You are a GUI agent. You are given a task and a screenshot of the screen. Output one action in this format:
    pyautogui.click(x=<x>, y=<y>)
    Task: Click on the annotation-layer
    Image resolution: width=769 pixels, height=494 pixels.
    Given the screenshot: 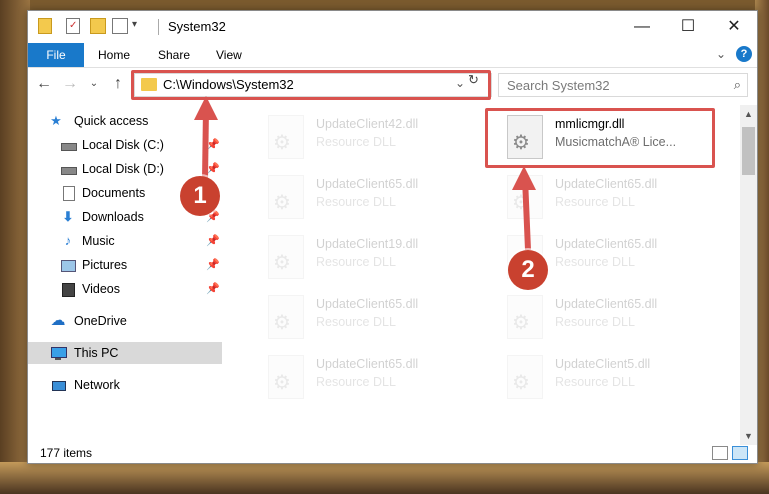 What is the action you would take?
    pyautogui.click(x=365, y=173)
    